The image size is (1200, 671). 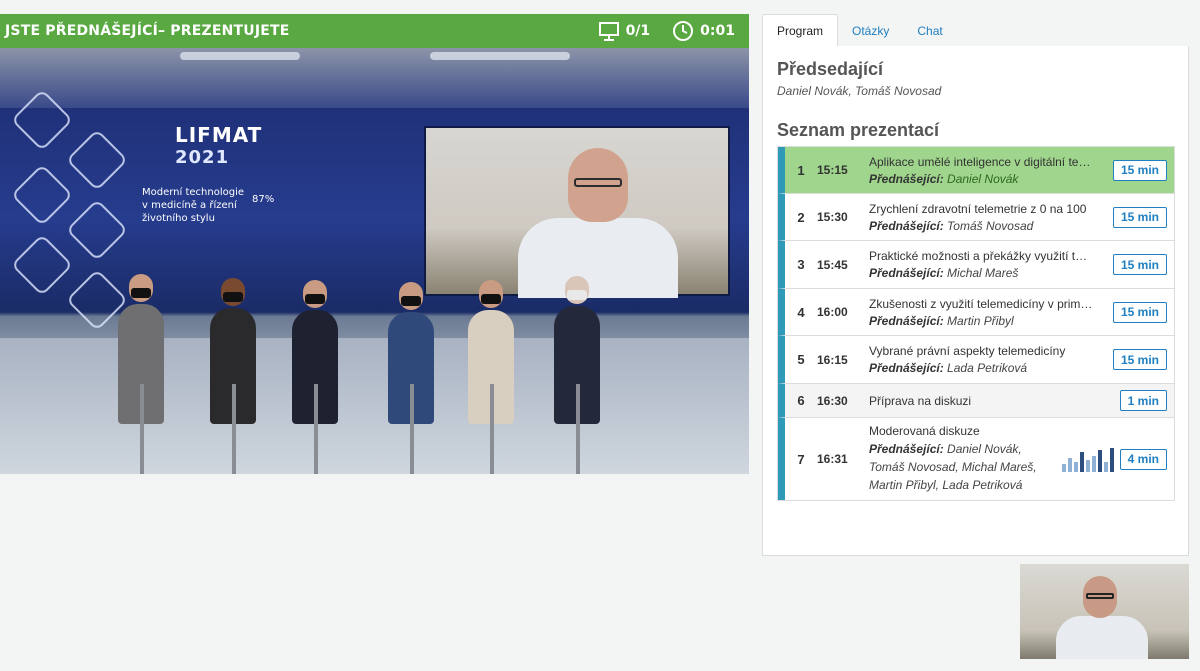 I want to click on presentation-speakers: Přednášející: Daniel Novák, so click(x=987, y=179).